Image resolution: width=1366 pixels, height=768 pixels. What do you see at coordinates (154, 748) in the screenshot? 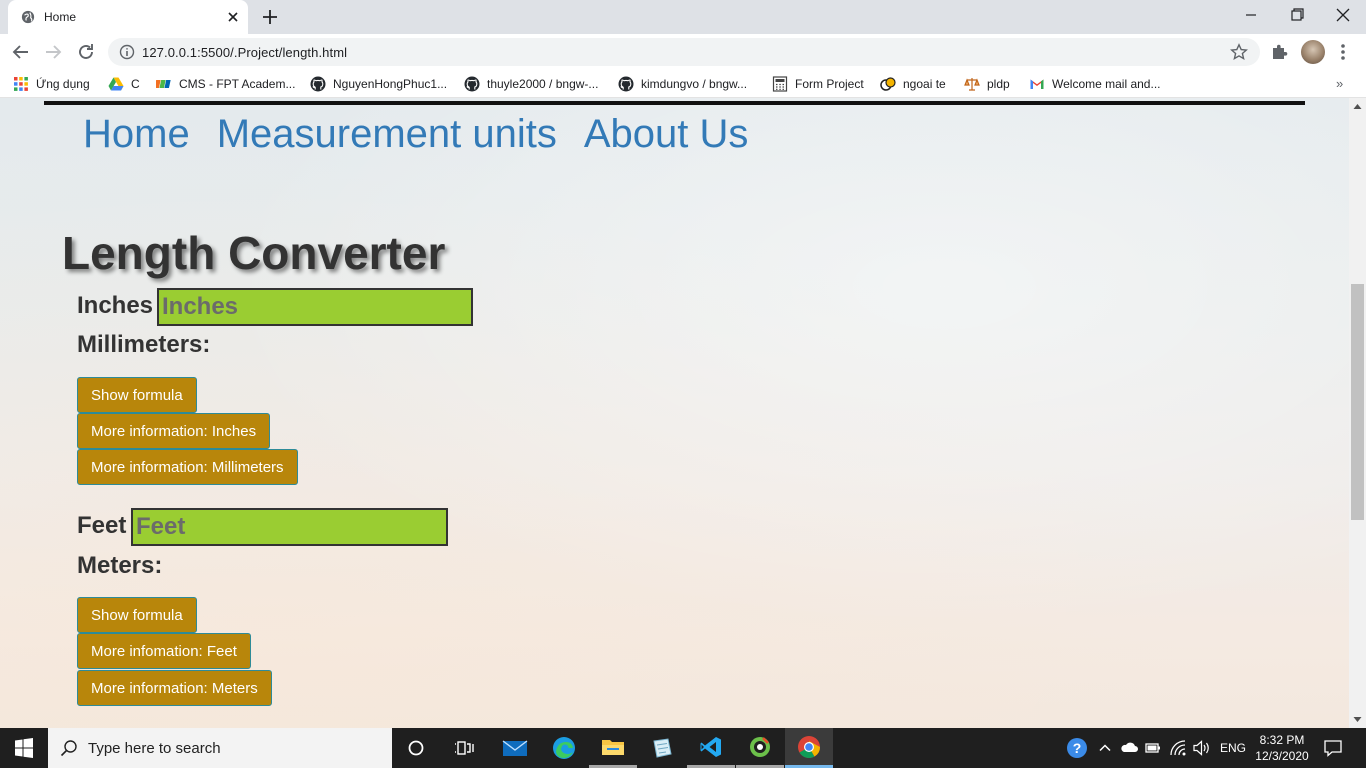
I see `search-placeholder: Type here to search` at bounding box center [154, 748].